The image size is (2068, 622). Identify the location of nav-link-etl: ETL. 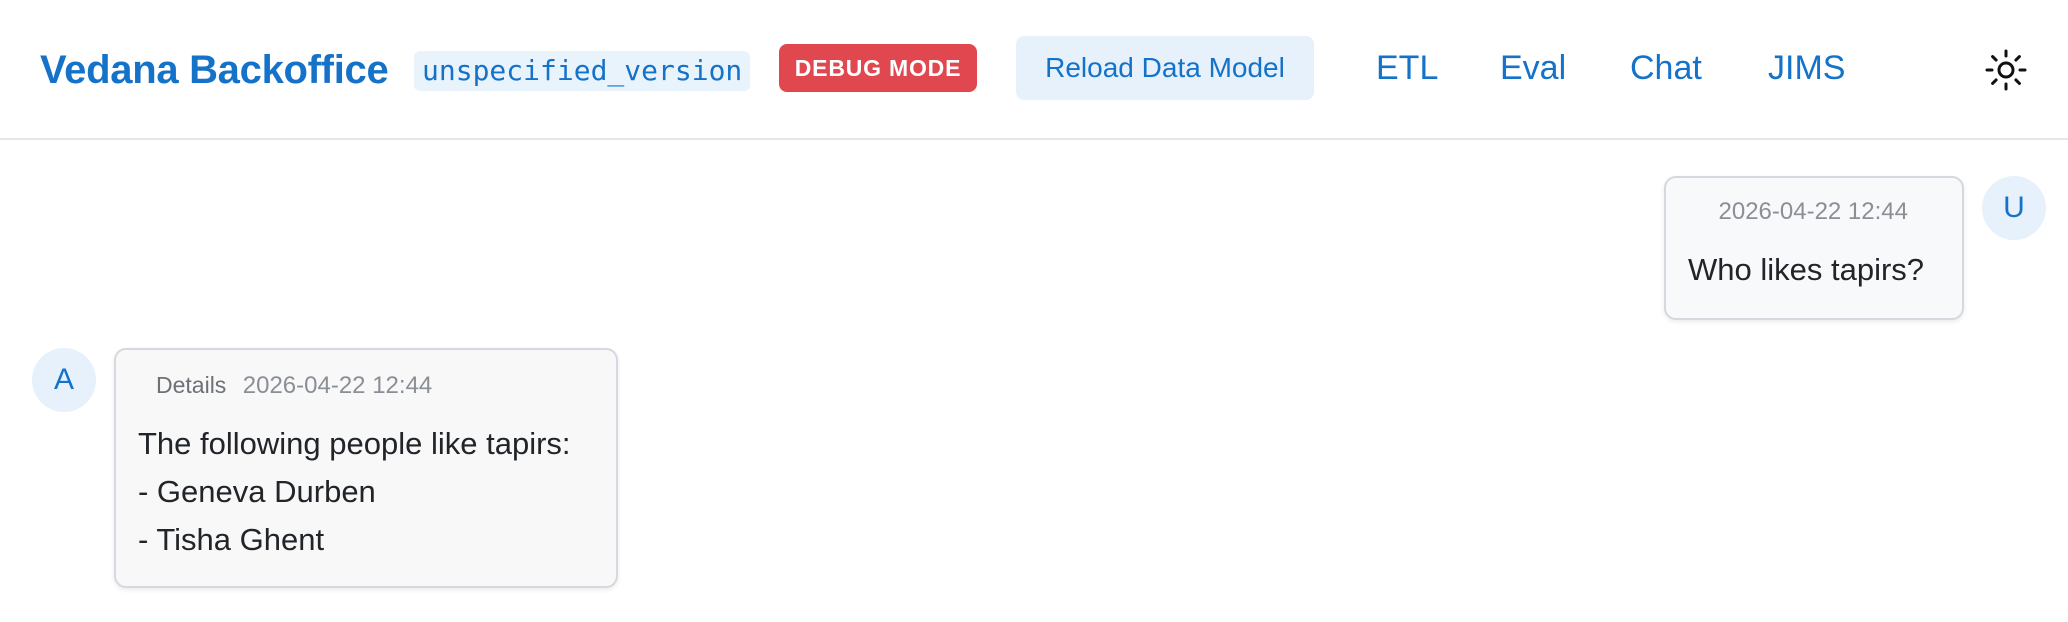
(1407, 68).